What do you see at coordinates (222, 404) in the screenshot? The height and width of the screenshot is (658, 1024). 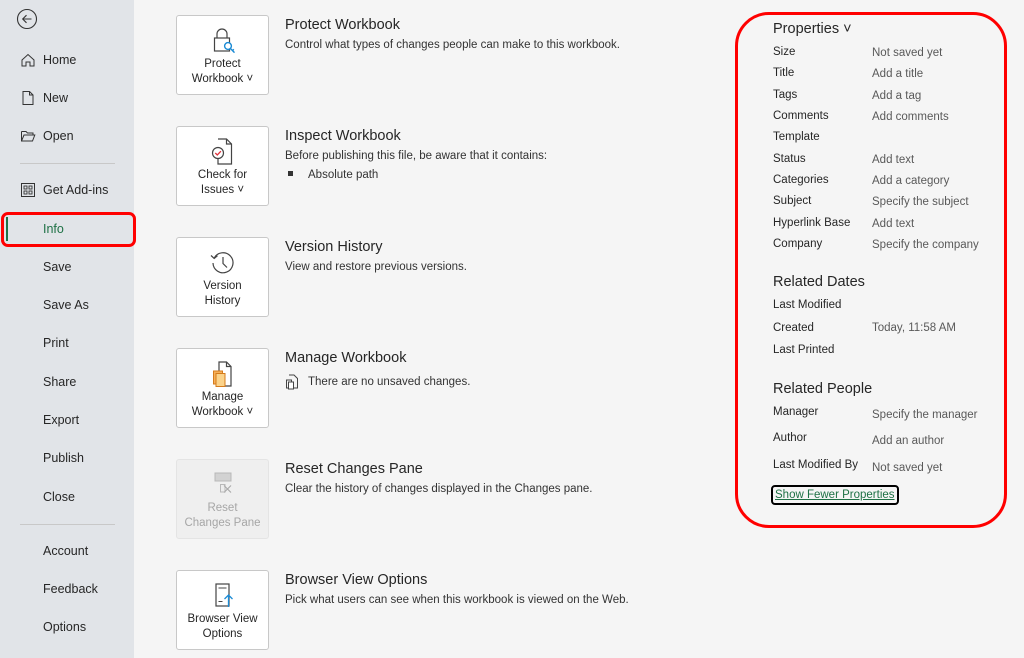 I see `manage-workbook-button-label: Manage Workbook ˅` at bounding box center [222, 404].